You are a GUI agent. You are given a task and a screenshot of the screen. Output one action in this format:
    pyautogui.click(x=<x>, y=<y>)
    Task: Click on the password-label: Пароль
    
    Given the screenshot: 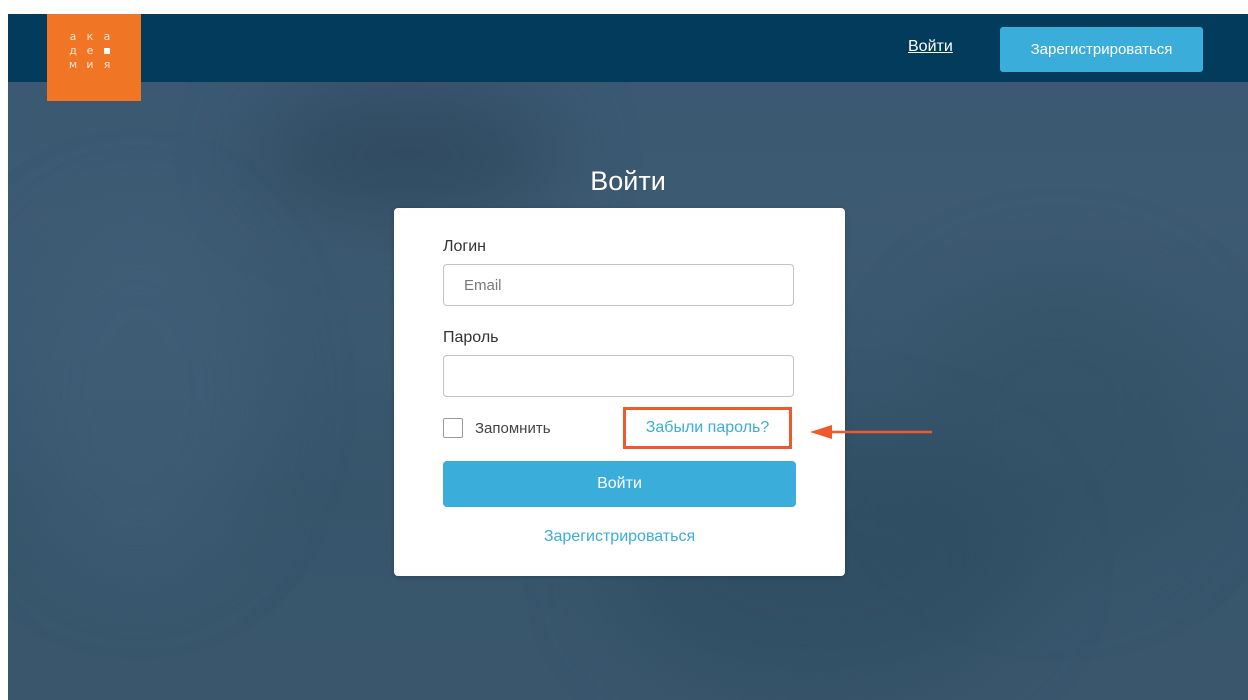 What is the action you would take?
    pyautogui.click(x=471, y=337)
    